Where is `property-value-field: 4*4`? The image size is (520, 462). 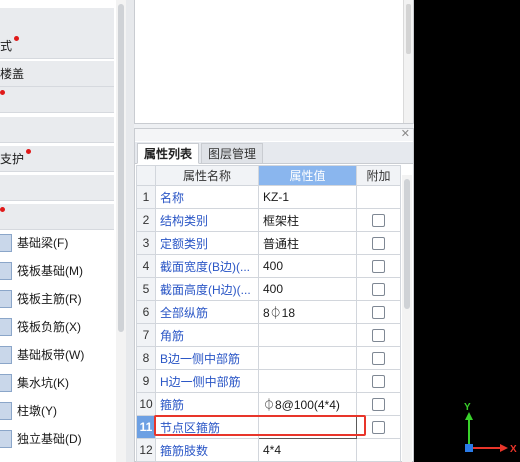 property-value-field: 4*4 is located at coordinates (307, 450).